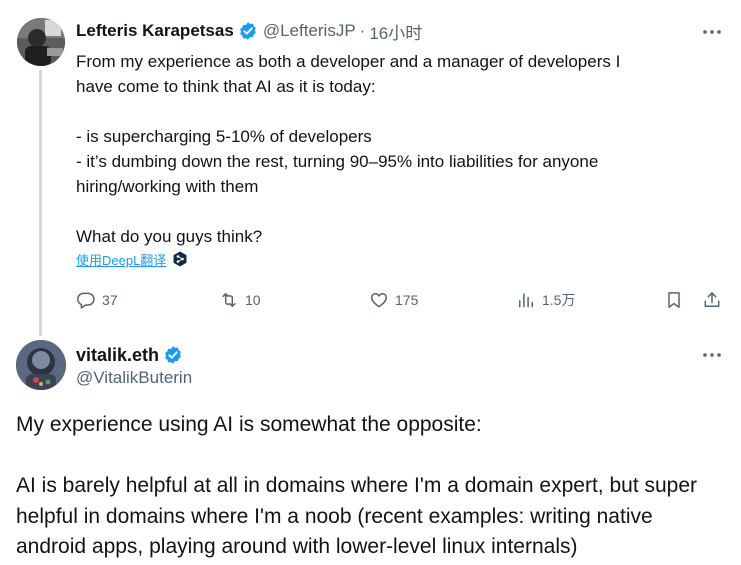 The height and width of the screenshot is (565, 741). I want to click on bookmark-icon, so click(674, 300).